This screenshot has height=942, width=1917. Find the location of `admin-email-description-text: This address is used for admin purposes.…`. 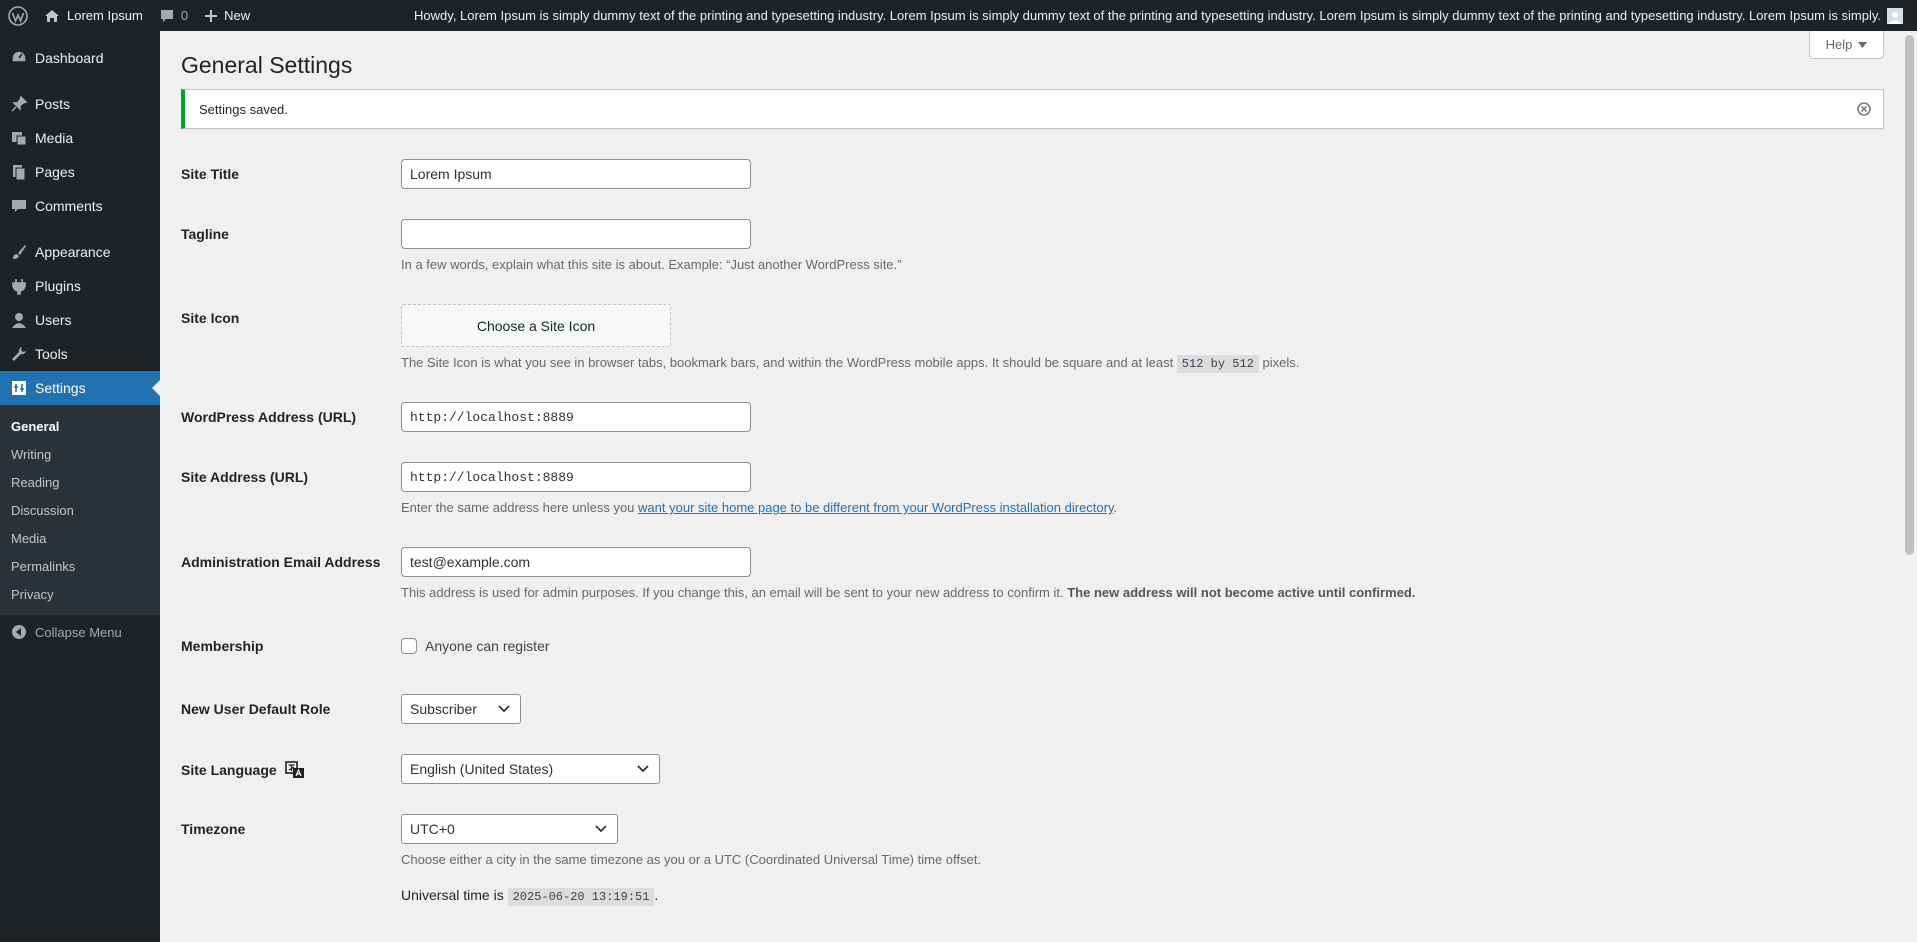

admin-email-description-text: This address is used for admin purposes.… is located at coordinates (732, 592).